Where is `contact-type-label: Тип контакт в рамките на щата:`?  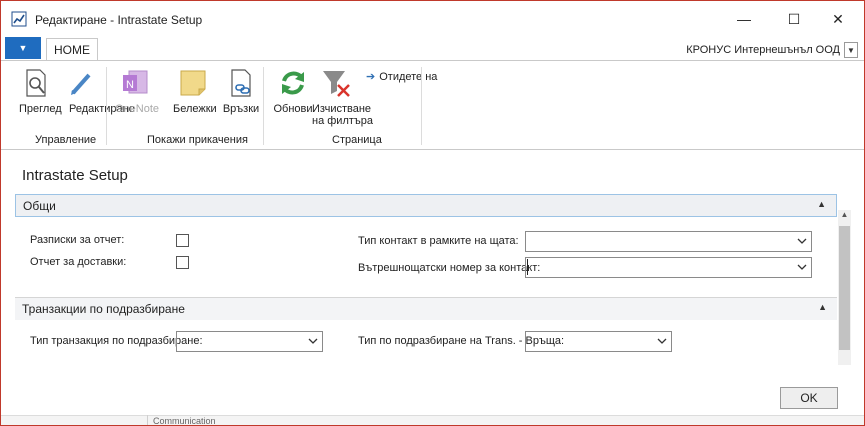 contact-type-label: Тип контакт в рамките на щата: is located at coordinates (438, 241).